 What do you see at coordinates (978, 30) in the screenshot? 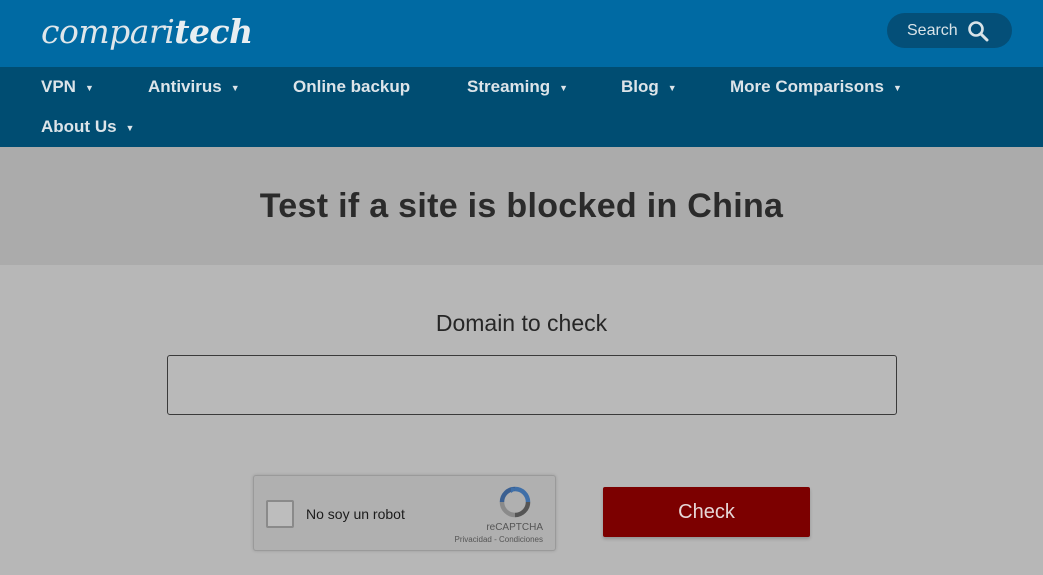
I see `search-icon` at bounding box center [978, 30].